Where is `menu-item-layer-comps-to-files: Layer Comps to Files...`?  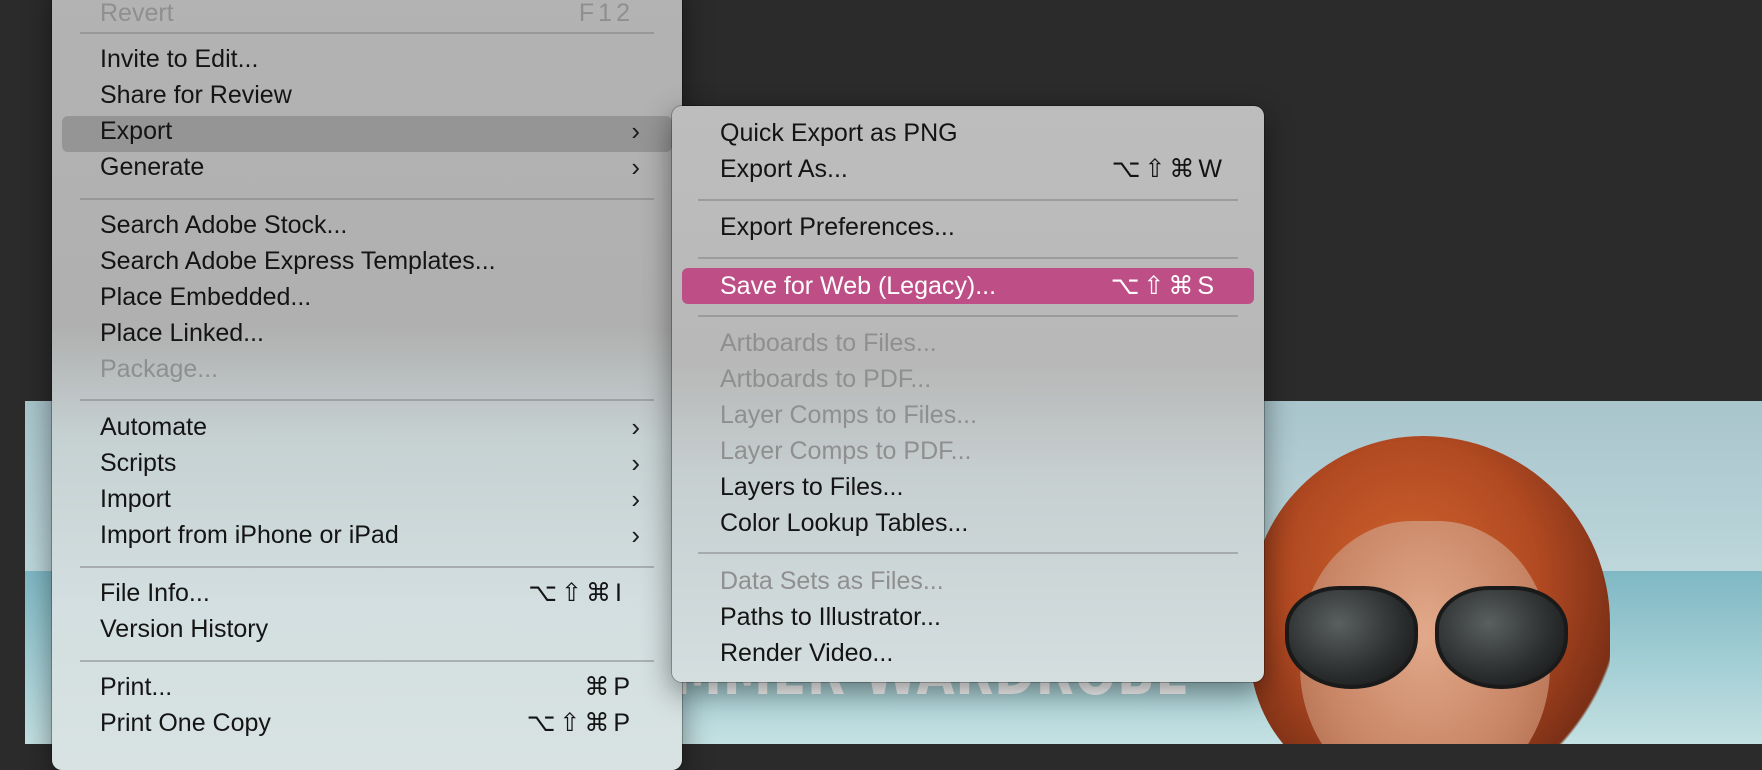 menu-item-layer-comps-to-files: Layer Comps to Files... is located at coordinates (973, 415).